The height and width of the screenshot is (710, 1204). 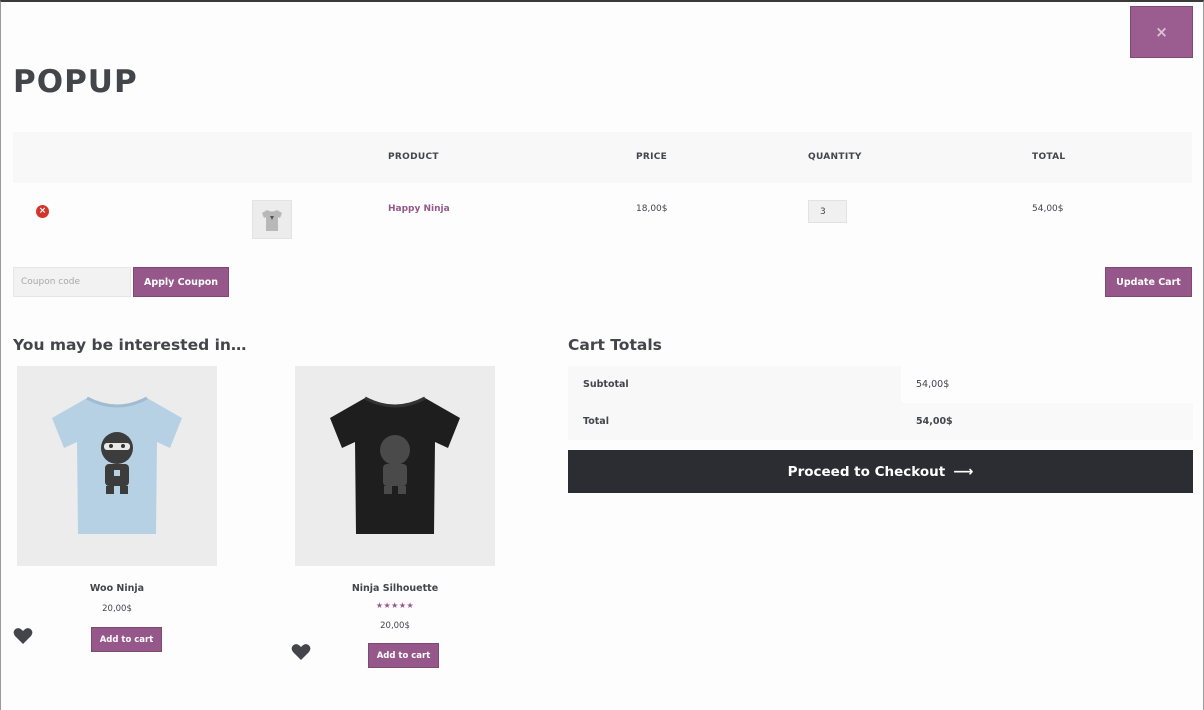 I want to click on total-value: 54,00$, so click(x=1047, y=421).